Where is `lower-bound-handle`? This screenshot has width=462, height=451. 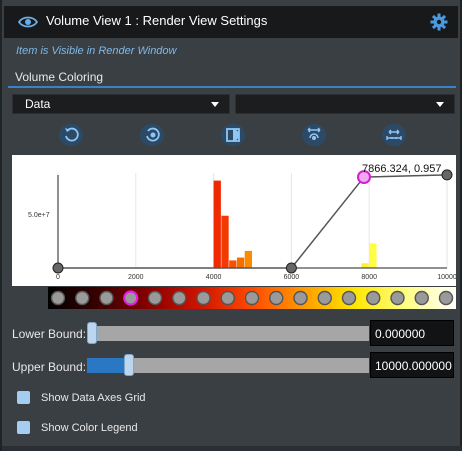
lower-bound-handle is located at coordinates (92, 333).